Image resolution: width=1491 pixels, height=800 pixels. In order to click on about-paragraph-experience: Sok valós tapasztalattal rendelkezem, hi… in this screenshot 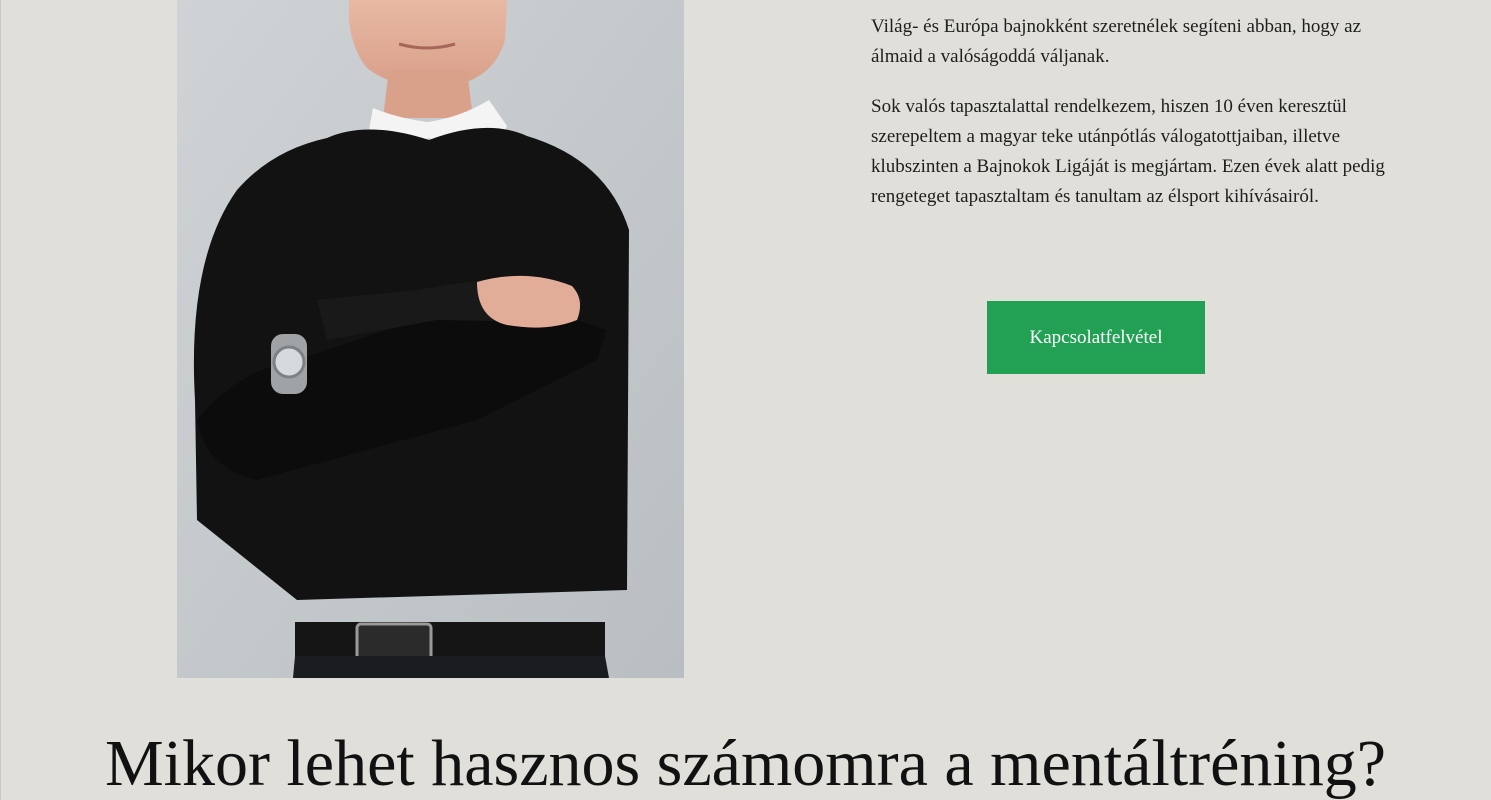, I will do `click(1128, 151)`.